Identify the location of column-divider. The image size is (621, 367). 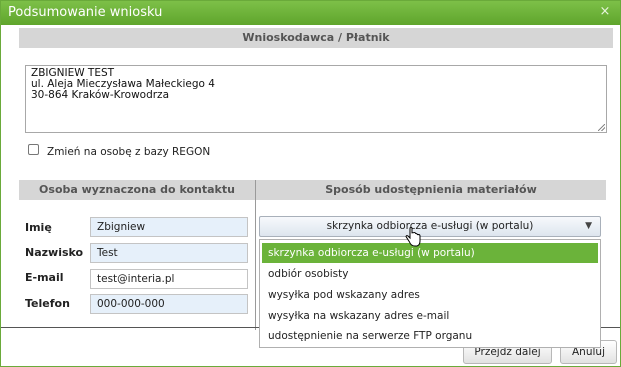
(255, 255).